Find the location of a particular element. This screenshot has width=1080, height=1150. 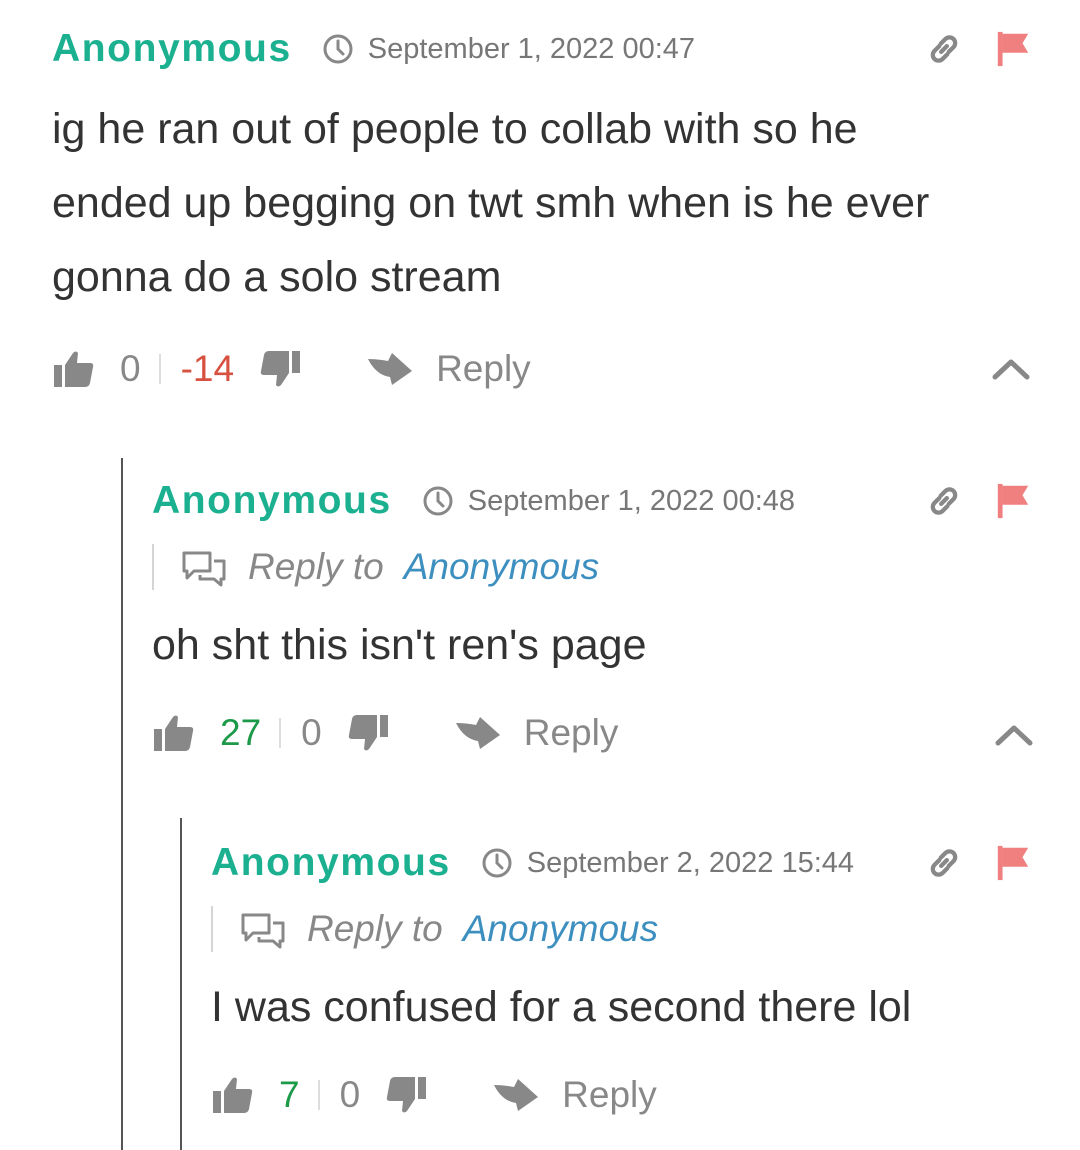

comment-actions: 0 -14 Reply is located at coordinates (291, 369).